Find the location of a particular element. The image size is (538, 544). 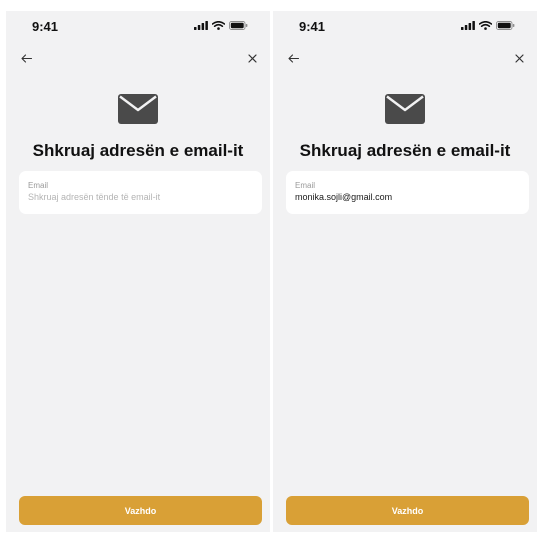

email-field: Email Shkruaj adresën tënde të email-it is located at coordinates (140, 192).